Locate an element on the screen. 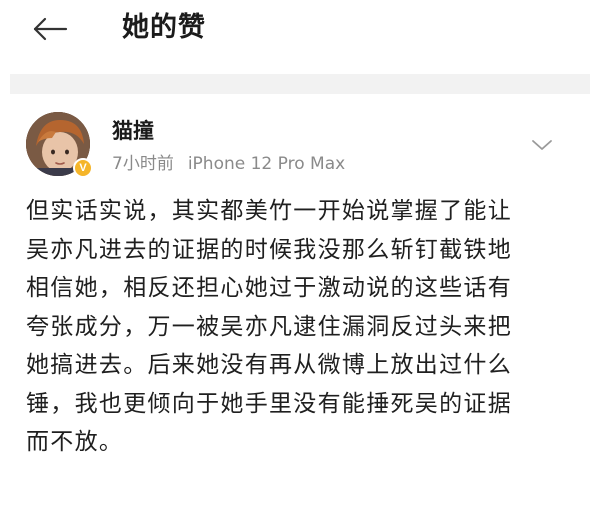 The width and height of the screenshot is (594, 519). back-button is located at coordinates (50, 29).